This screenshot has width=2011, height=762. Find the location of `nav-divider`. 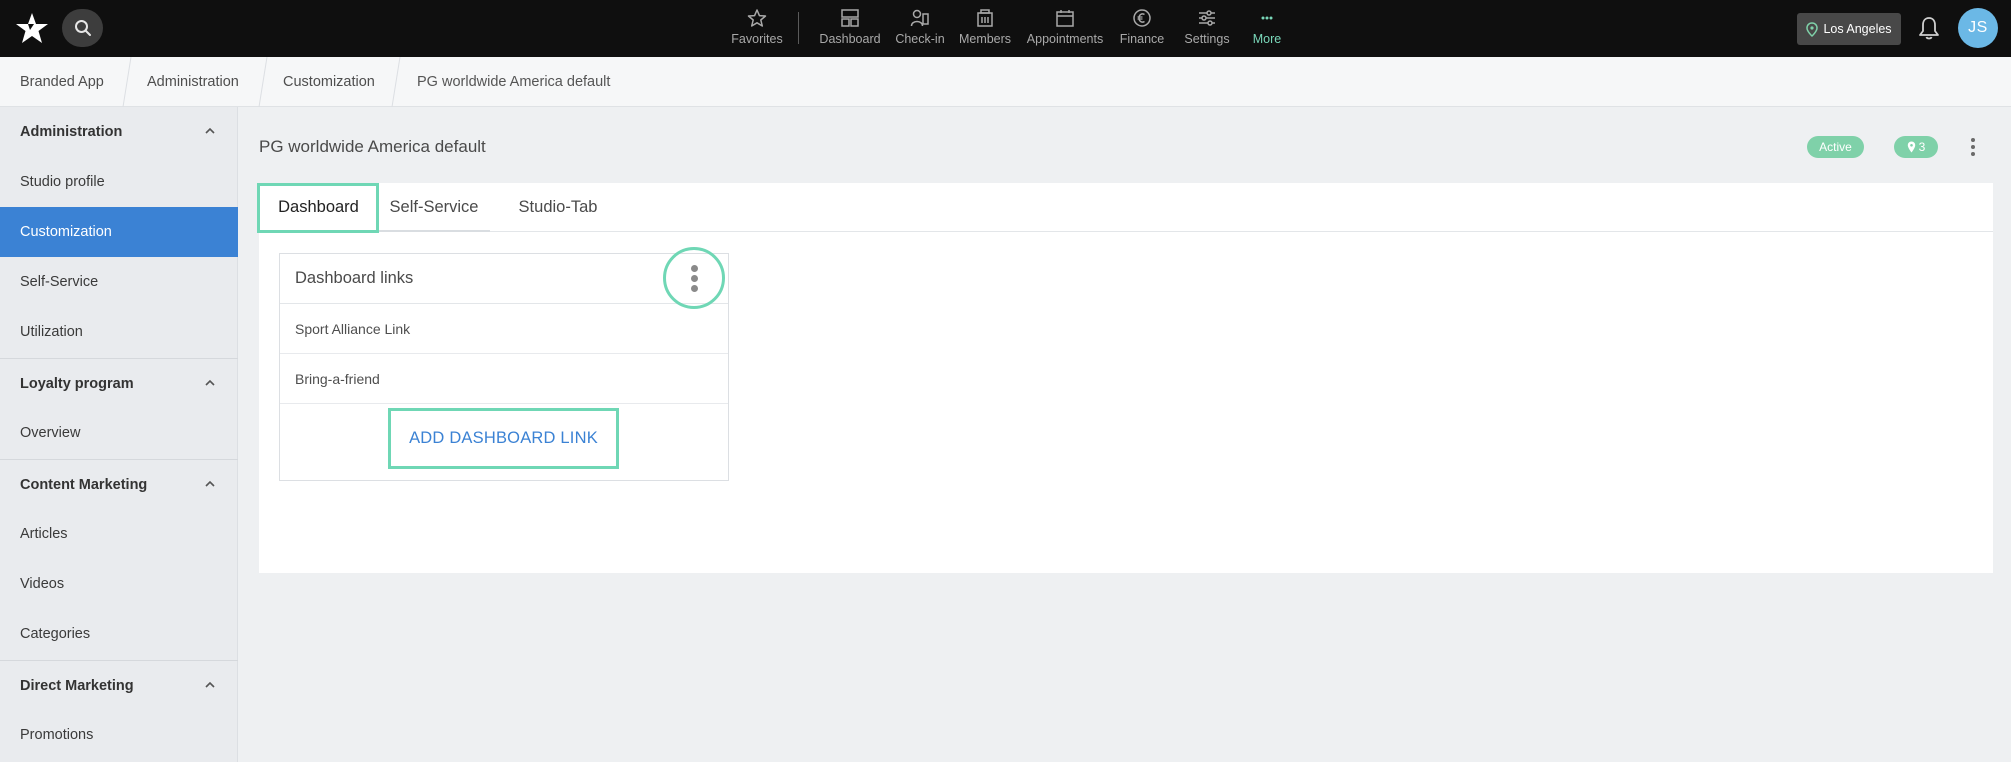

nav-divider is located at coordinates (798, 28).